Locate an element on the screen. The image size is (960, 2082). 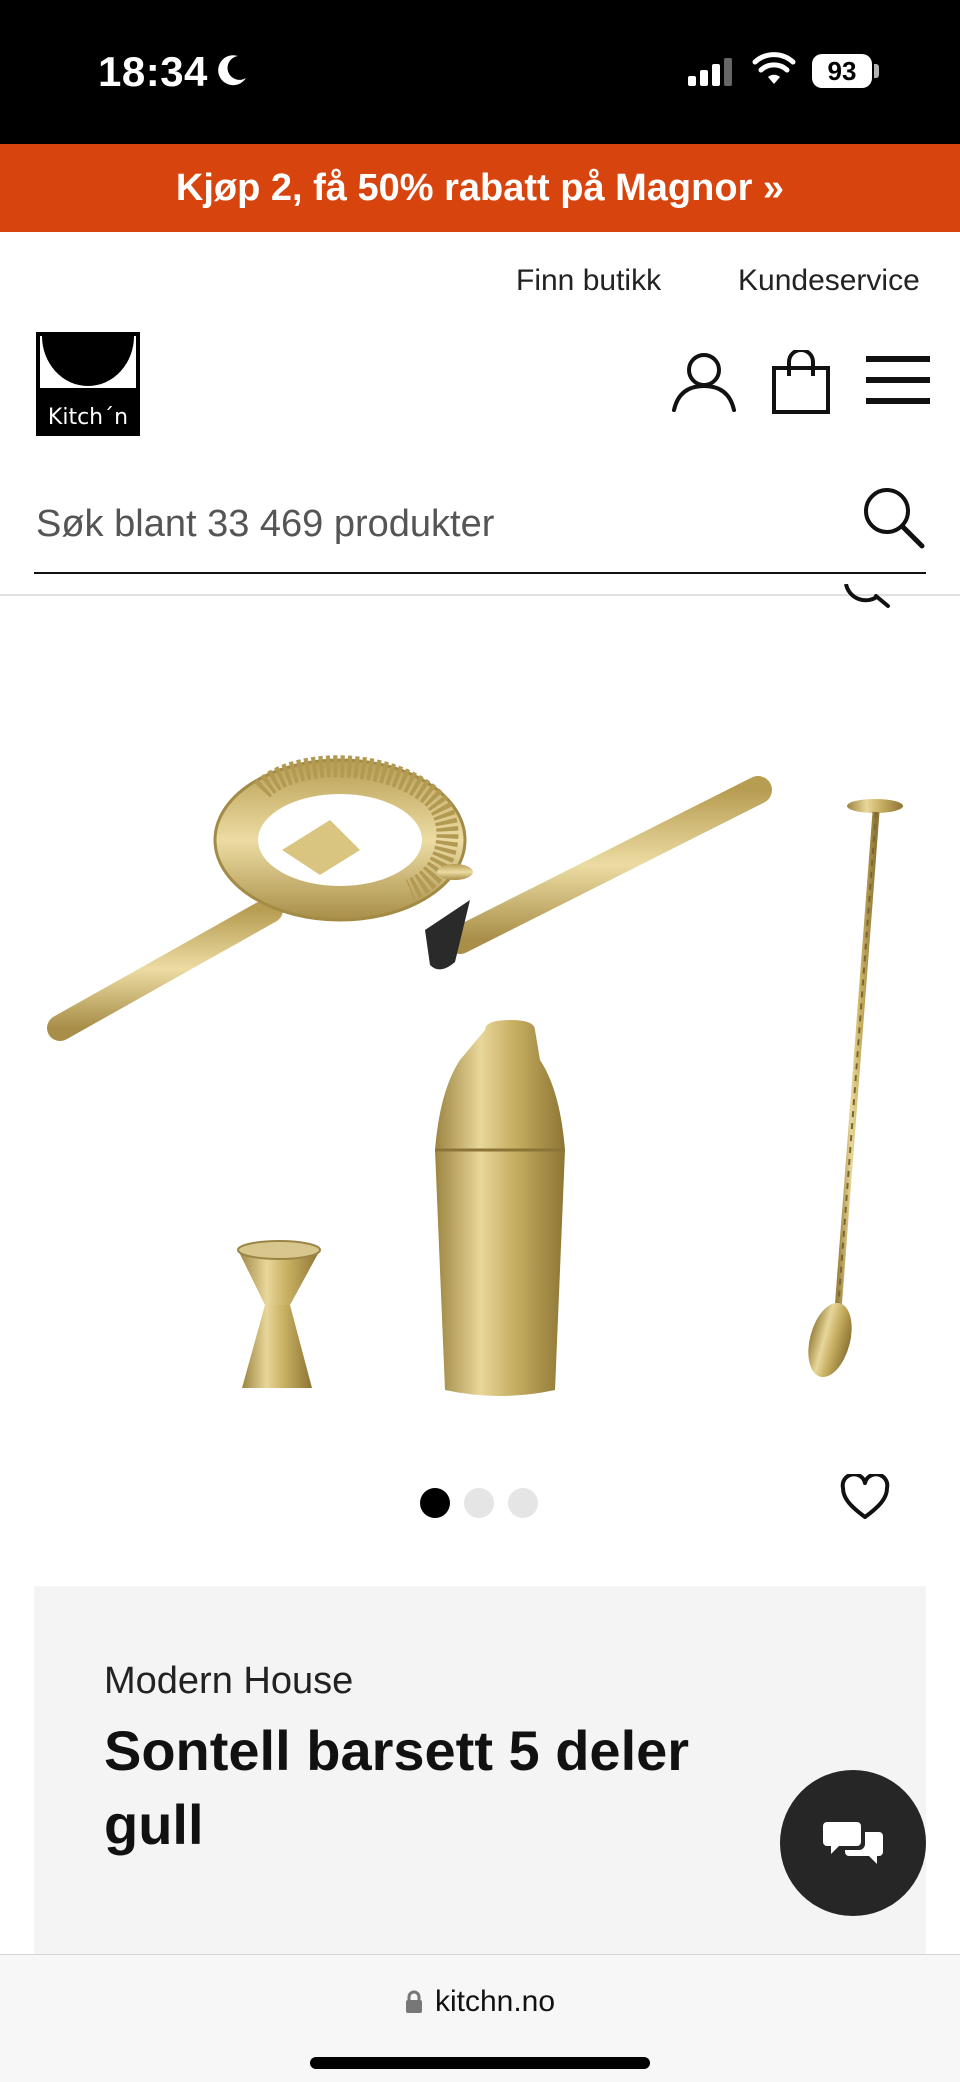
url-row: kitchn.no is located at coordinates (480, 2002).